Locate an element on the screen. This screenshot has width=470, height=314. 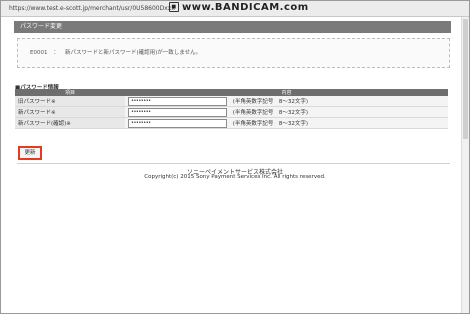
column-header-item: 項目 is located at coordinates (70, 92).